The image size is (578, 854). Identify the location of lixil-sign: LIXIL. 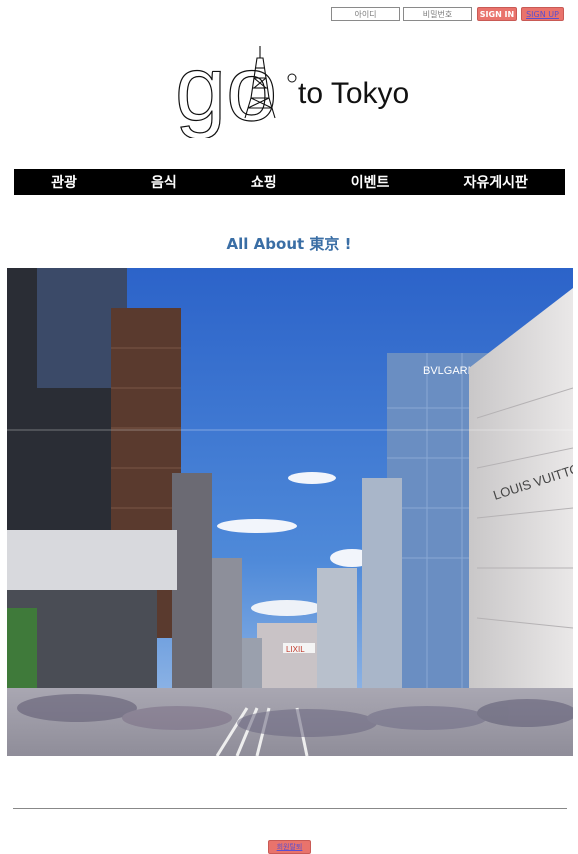
(295, 649).